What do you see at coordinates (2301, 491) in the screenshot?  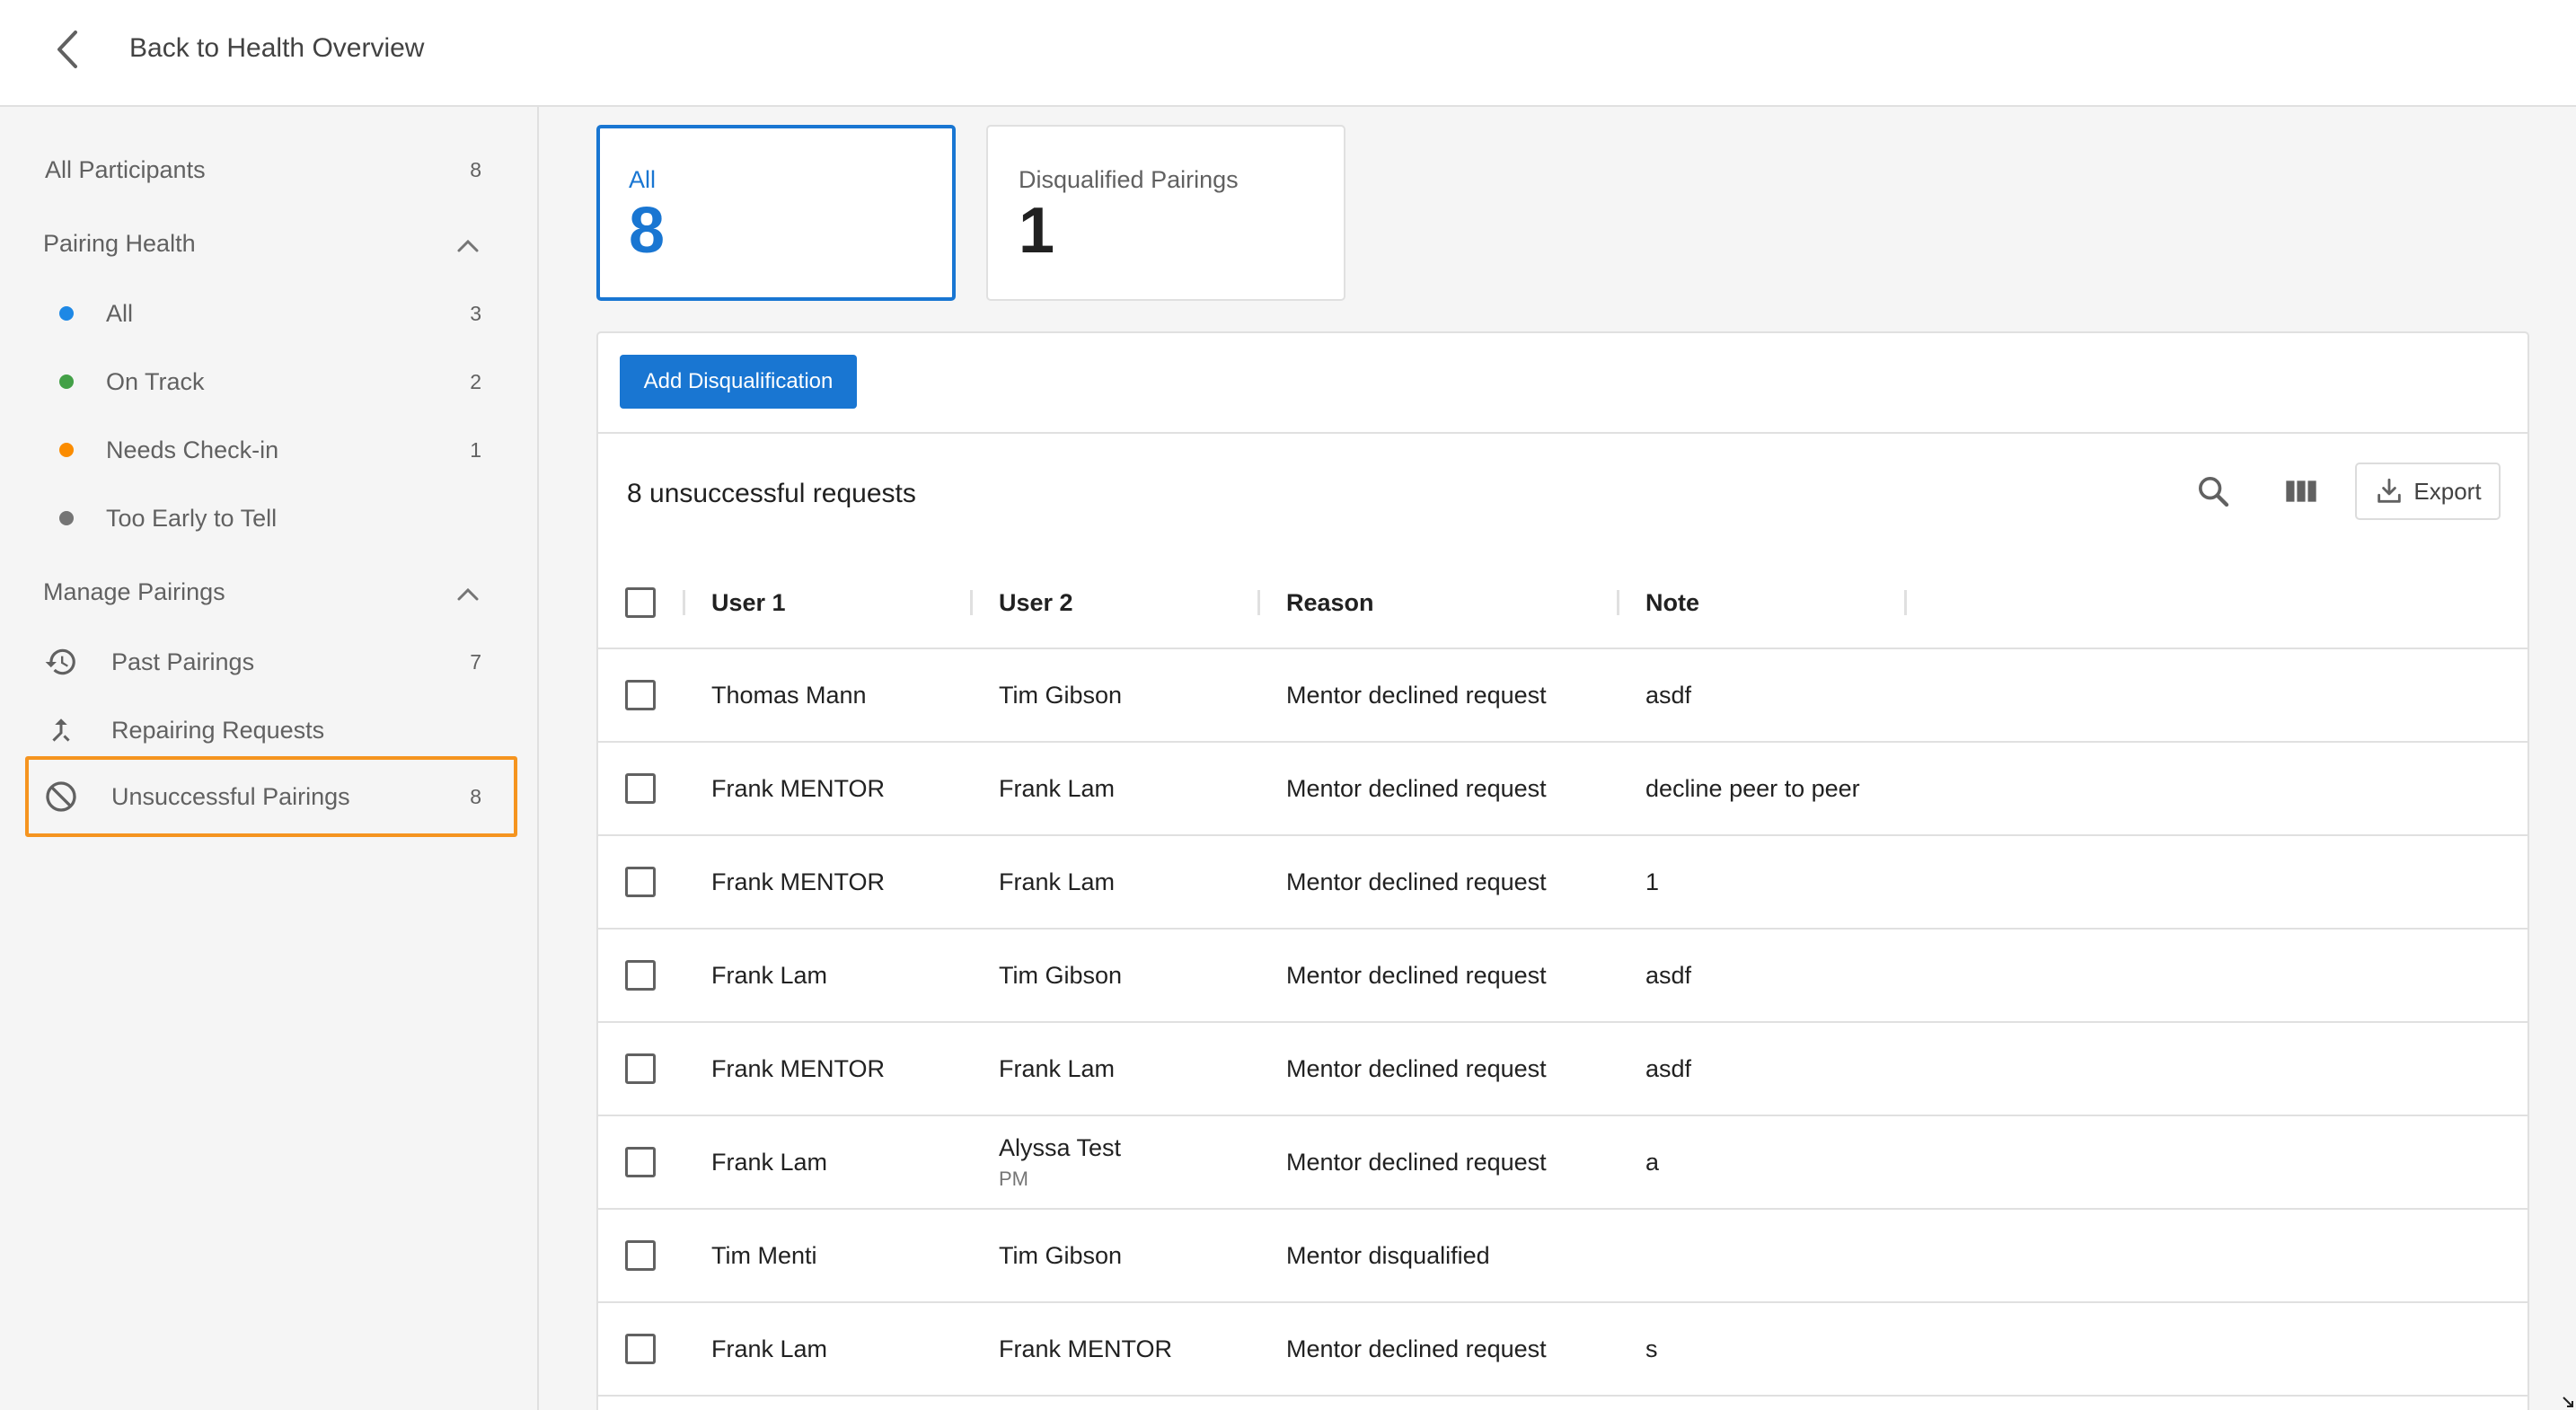 I see `columns-icon` at bounding box center [2301, 491].